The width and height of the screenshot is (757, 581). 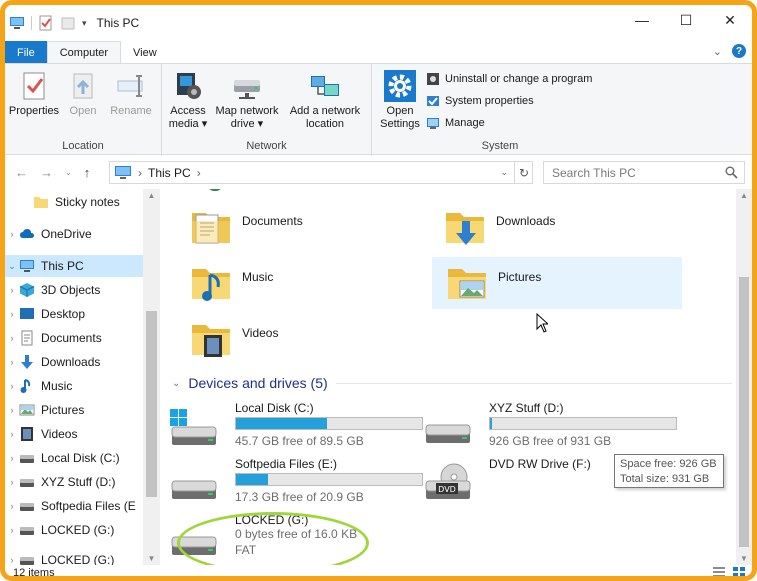 What do you see at coordinates (74, 482) in the screenshot?
I see `sidebar-item-xyz-stuff-d: › XYZ Stuff (D:)` at bounding box center [74, 482].